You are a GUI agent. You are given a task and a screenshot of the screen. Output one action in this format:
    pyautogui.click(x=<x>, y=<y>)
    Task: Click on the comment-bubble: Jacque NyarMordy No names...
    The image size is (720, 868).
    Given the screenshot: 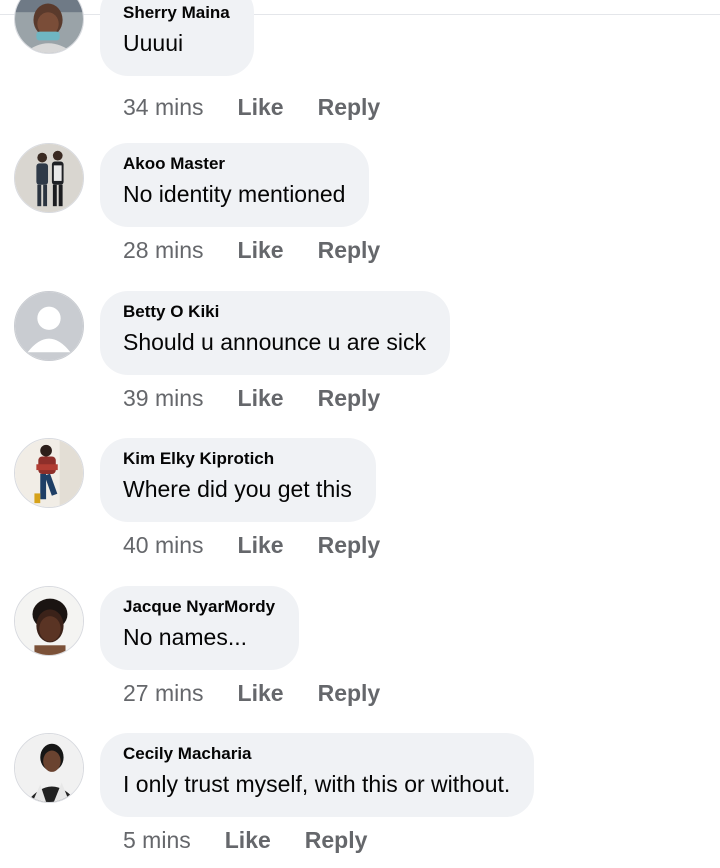 What is the action you would take?
    pyautogui.click(x=200, y=628)
    